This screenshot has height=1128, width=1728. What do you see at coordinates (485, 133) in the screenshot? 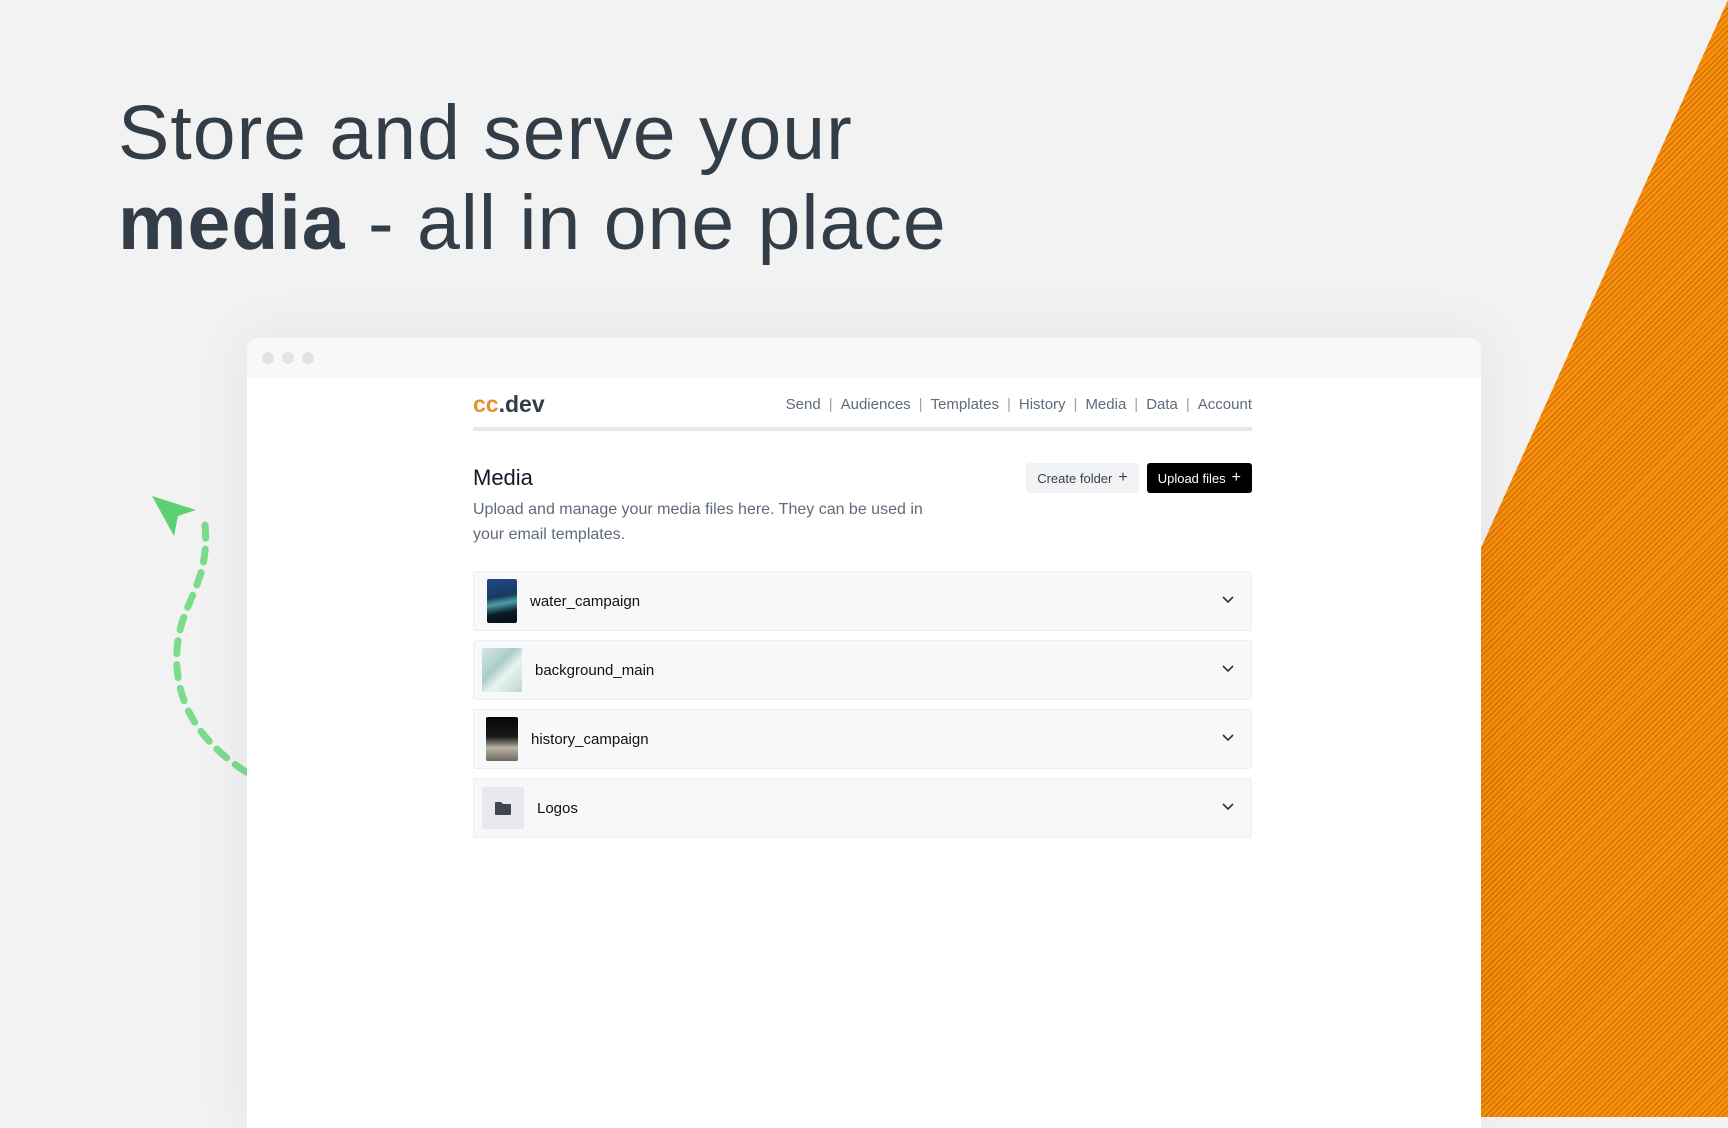
I see `hero-line-1: Store and serve your` at bounding box center [485, 133].